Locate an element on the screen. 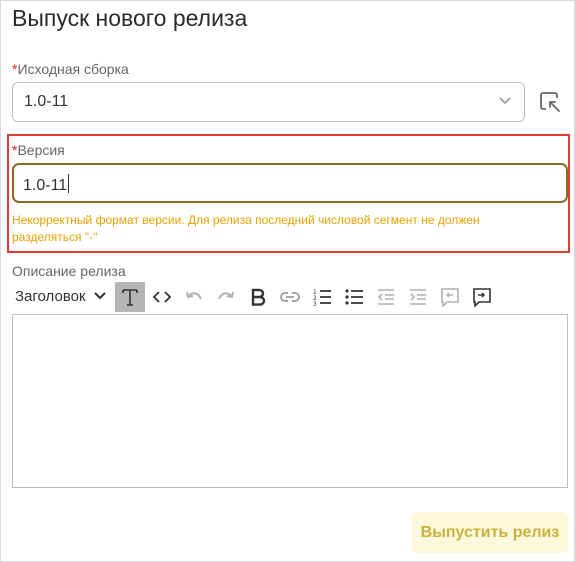 This screenshot has height=562, width=575. insert-comment-button is located at coordinates (482, 297).